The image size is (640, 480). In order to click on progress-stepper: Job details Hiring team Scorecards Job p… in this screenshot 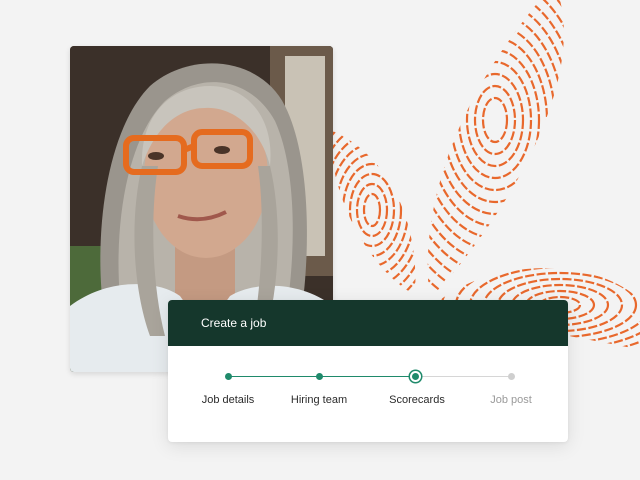, I will do `click(368, 394)`.